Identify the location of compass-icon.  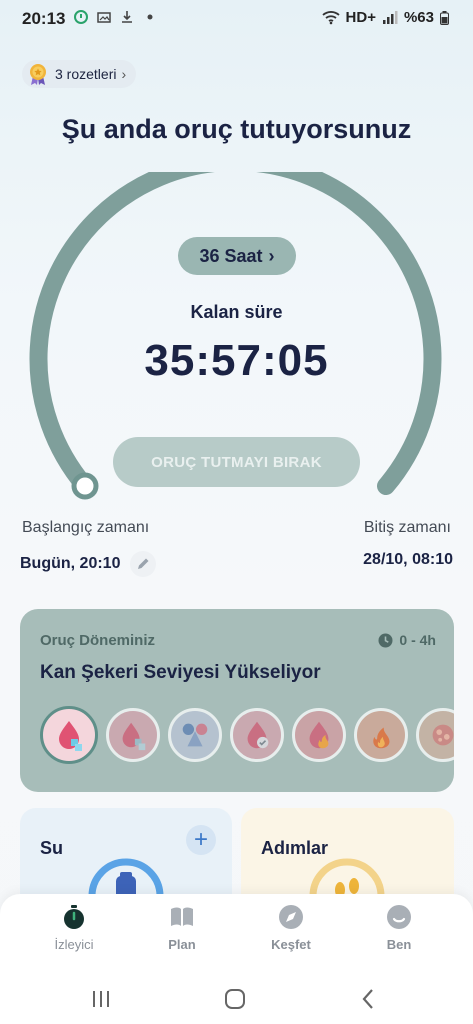
(291, 917).